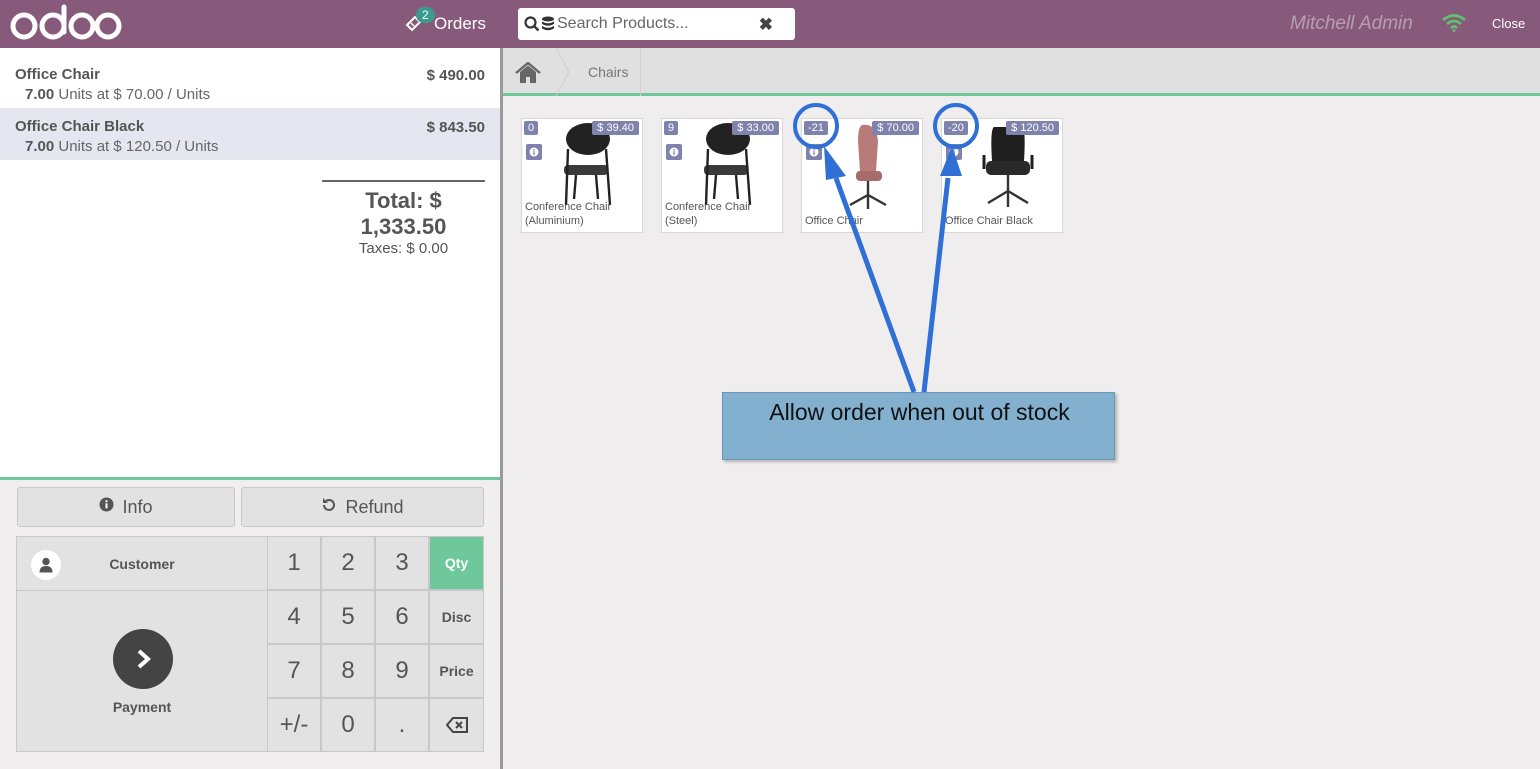 The height and width of the screenshot is (769, 1540). What do you see at coordinates (294, 563) in the screenshot?
I see `numpad-key-1: 1` at bounding box center [294, 563].